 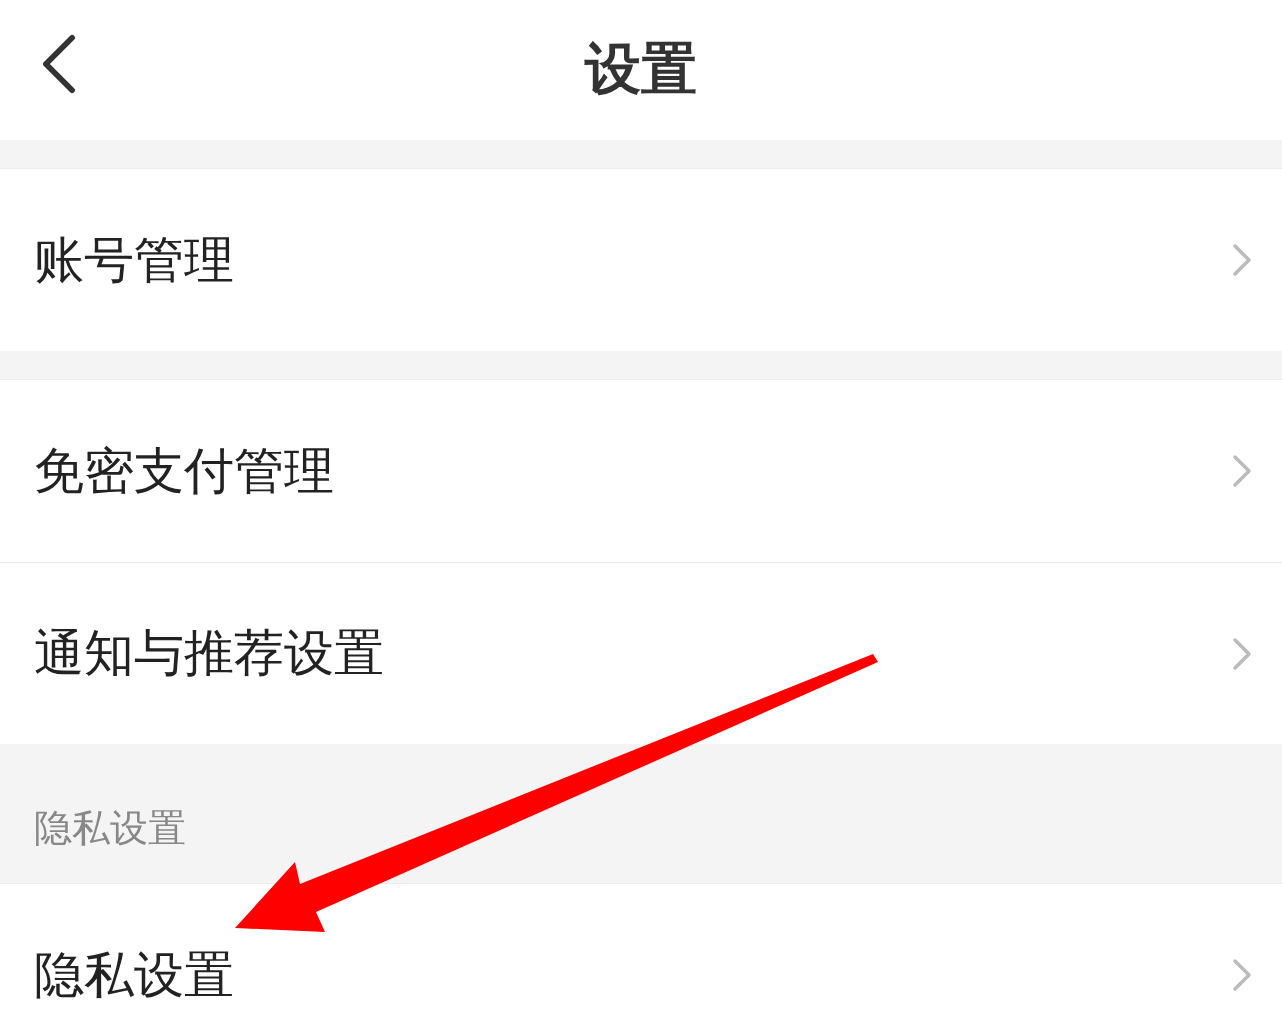 What do you see at coordinates (59, 64) in the screenshot?
I see `back-icon` at bounding box center [59, 64].